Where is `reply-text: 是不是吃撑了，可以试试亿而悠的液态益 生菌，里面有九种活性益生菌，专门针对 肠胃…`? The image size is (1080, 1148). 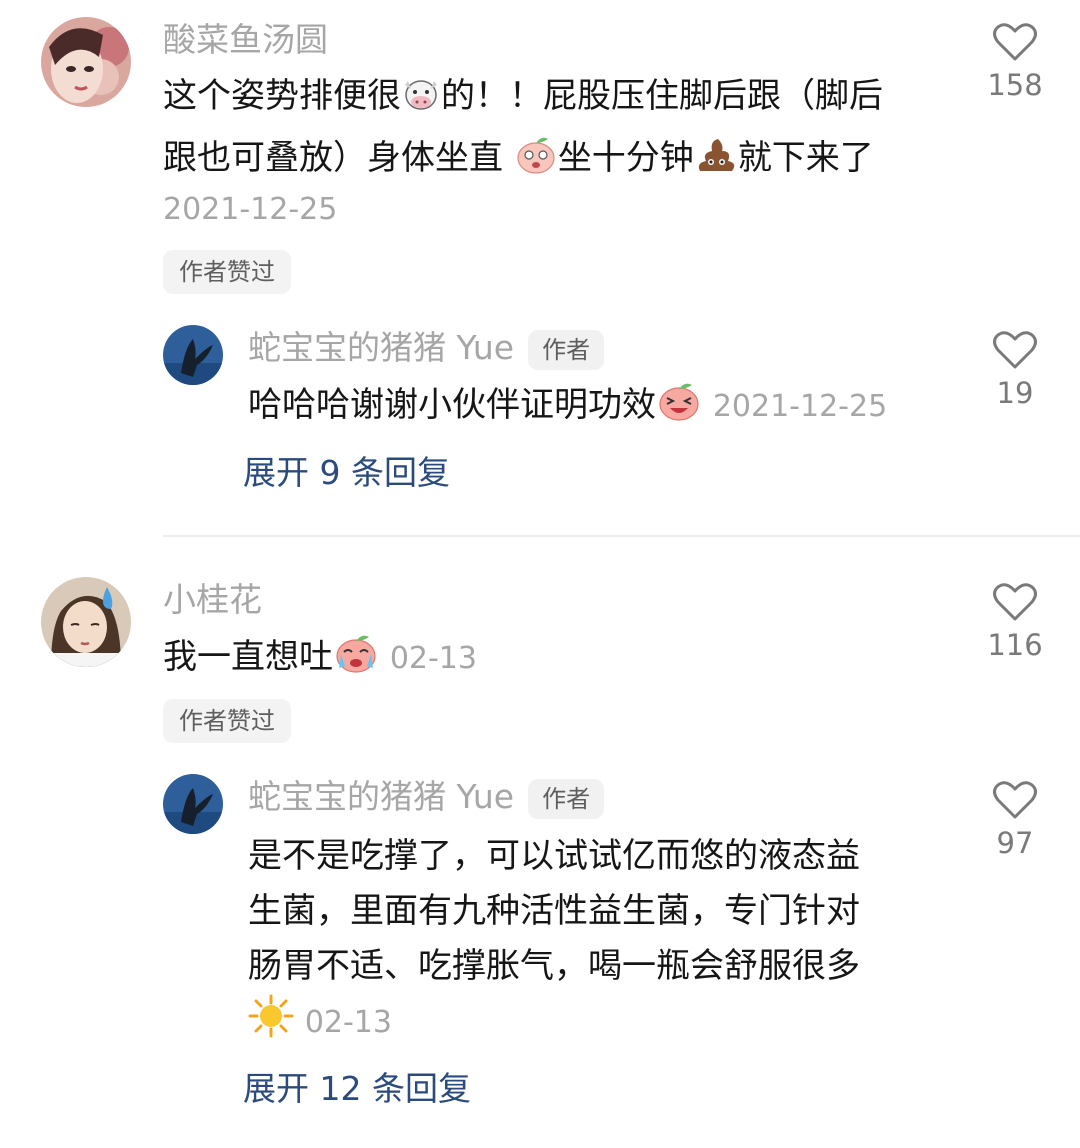 reply-text: 是不是吃撑了，可以试试亿而悠的液态益 生菌，里面有九种活性益生菌，专门针对 肠胃… is located at coordinates (598, 942).